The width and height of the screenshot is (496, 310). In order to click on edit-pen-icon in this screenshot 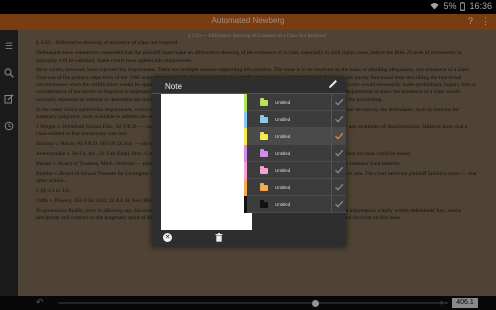, I will do `click(333, 84)`.